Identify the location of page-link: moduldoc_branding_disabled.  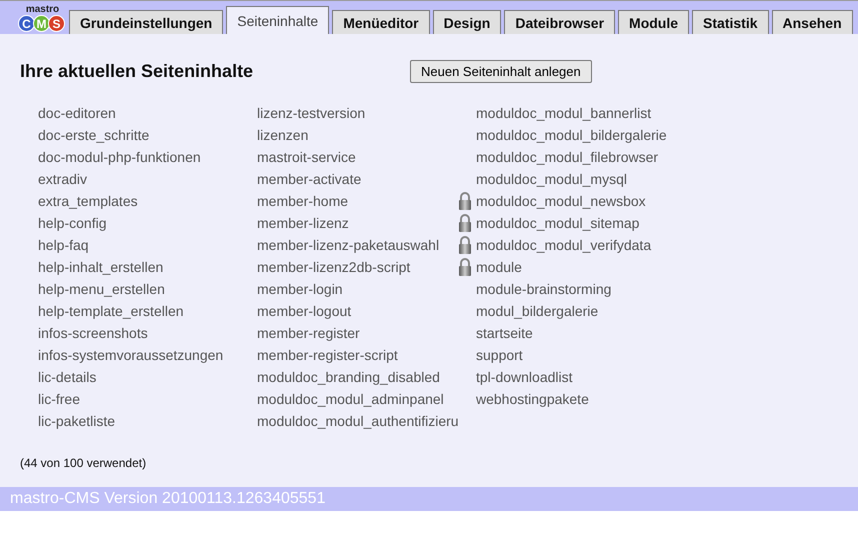
(348, 377).